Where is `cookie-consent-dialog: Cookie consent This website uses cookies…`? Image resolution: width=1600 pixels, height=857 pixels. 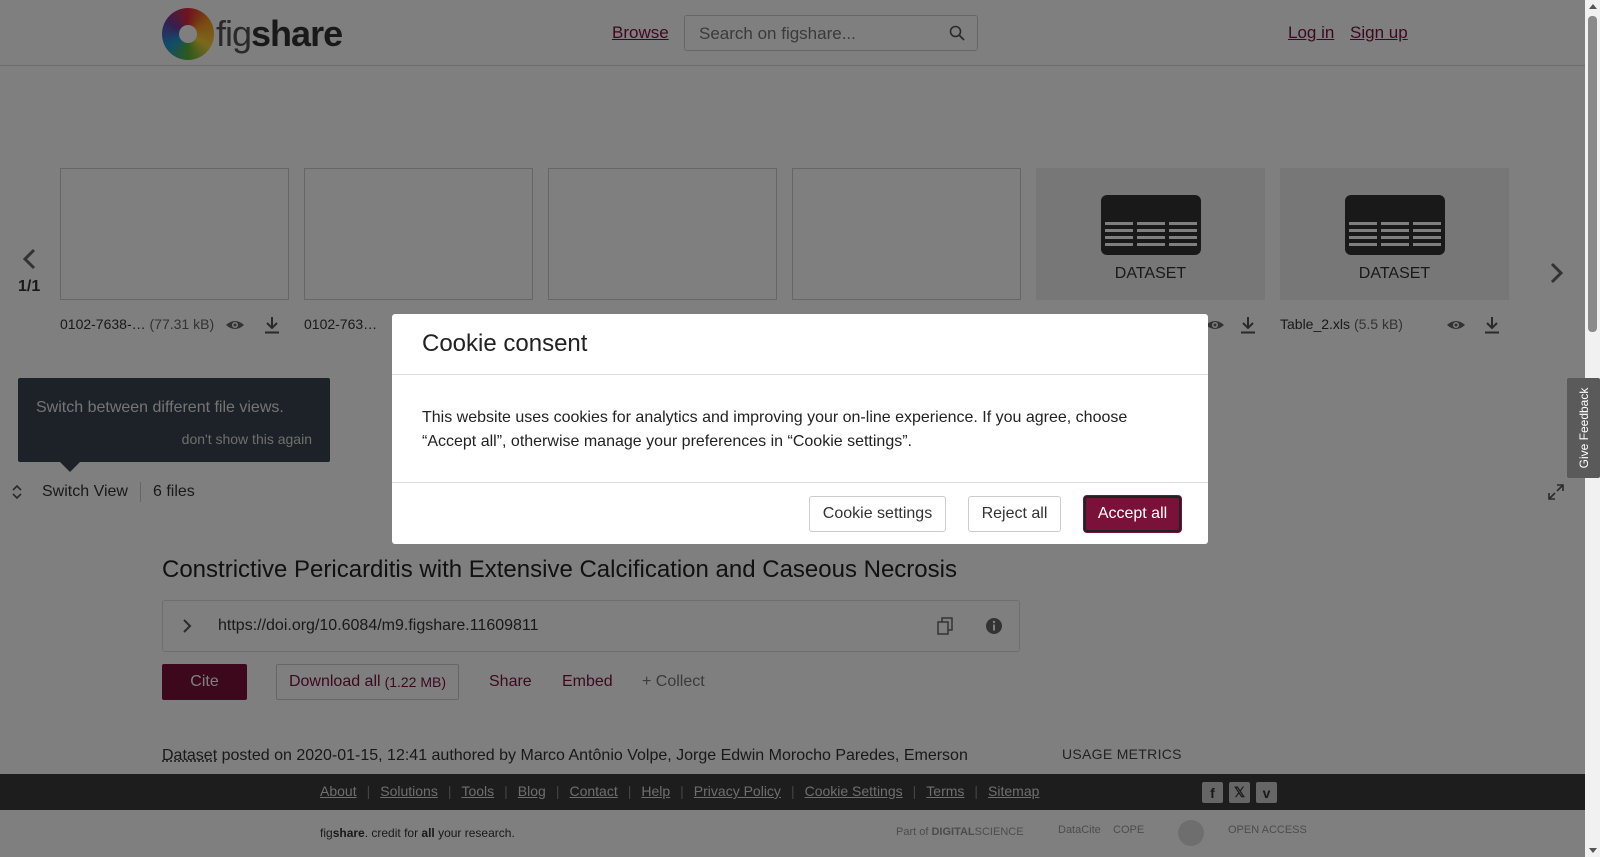 cookie-consent-dialog: Cookie consent This website uses cookies… is located at coordinates (800, 429).